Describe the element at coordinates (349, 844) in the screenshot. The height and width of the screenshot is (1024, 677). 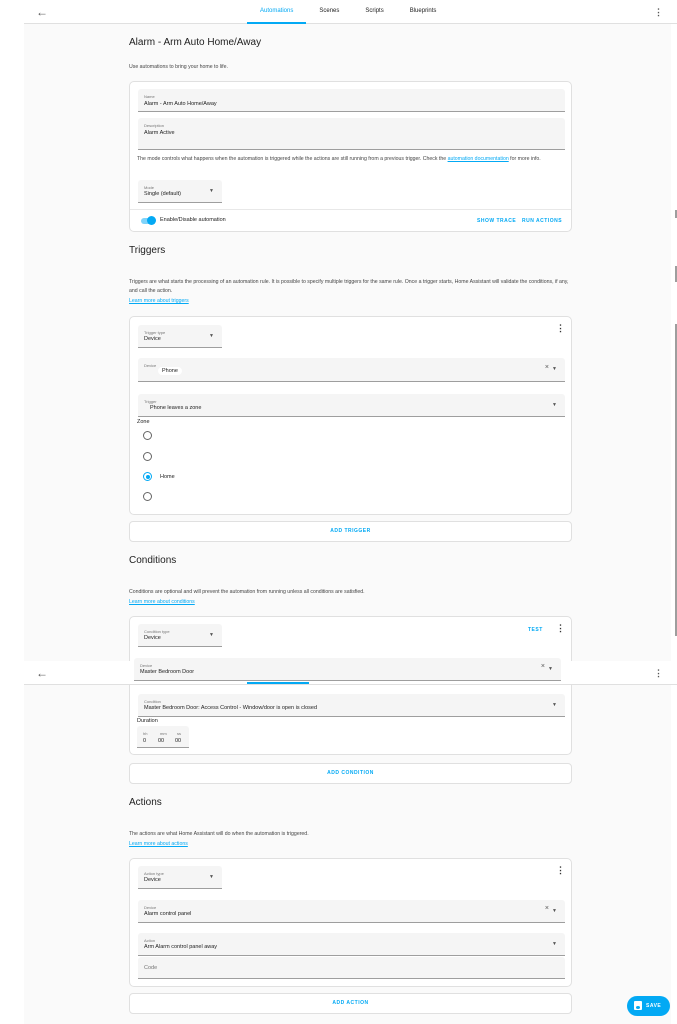
I see `actions-learn-more-link: Learn more about actions` at that location.